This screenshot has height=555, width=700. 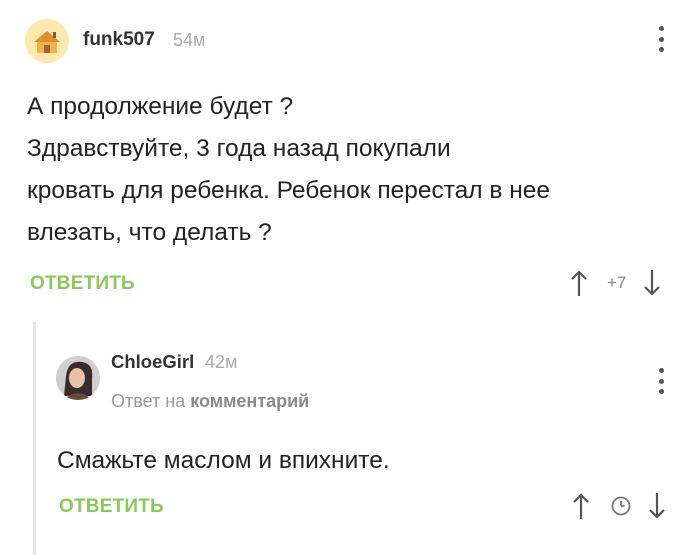 I want to click on comment-time: 42м, so click(x=221, y=362).